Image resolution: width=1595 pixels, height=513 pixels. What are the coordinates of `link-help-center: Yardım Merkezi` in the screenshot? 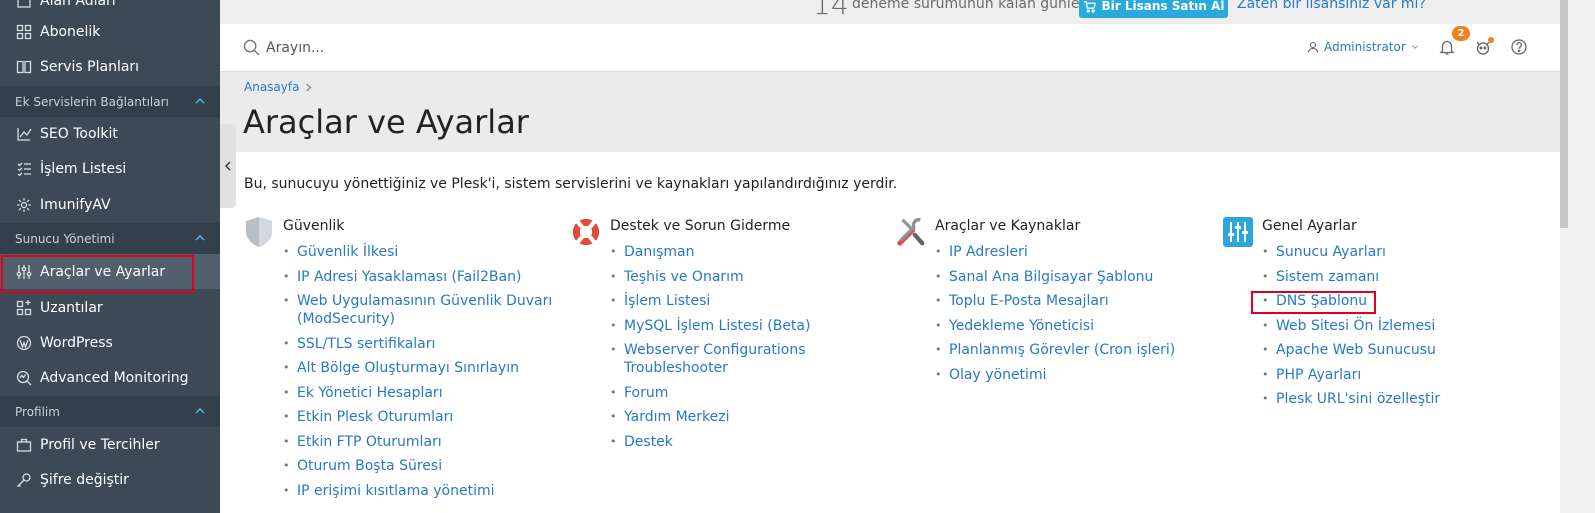 It's located at (745, 417).